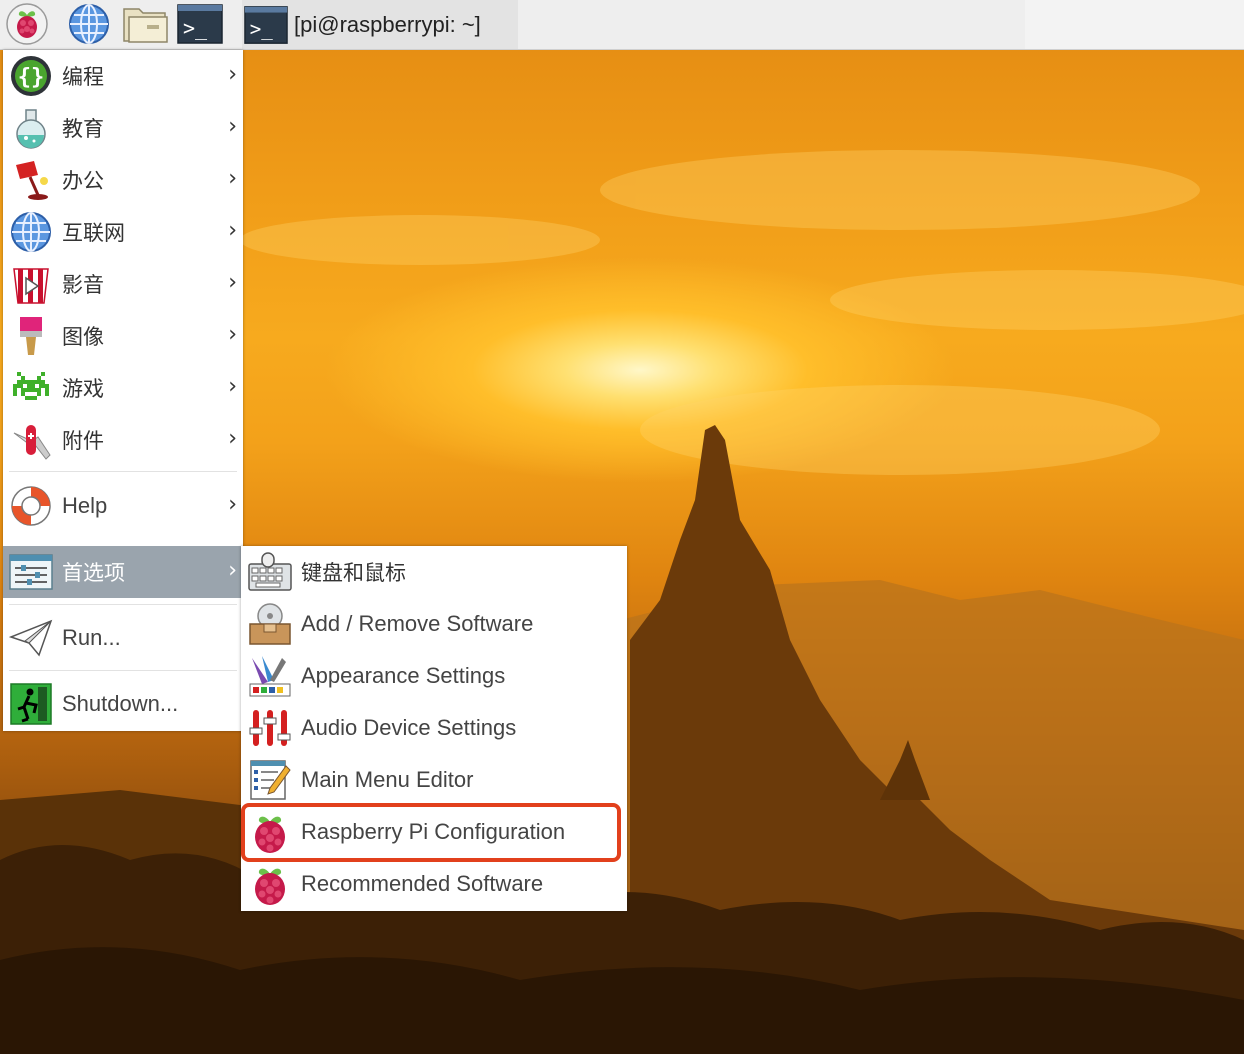 Image resolution: width=1244 pixels, height=1054 pixels. What do you see at coordinates (83, 181) in the screenshot?
I see `menu-item-label: 办公` at bounding box center [83, 181].